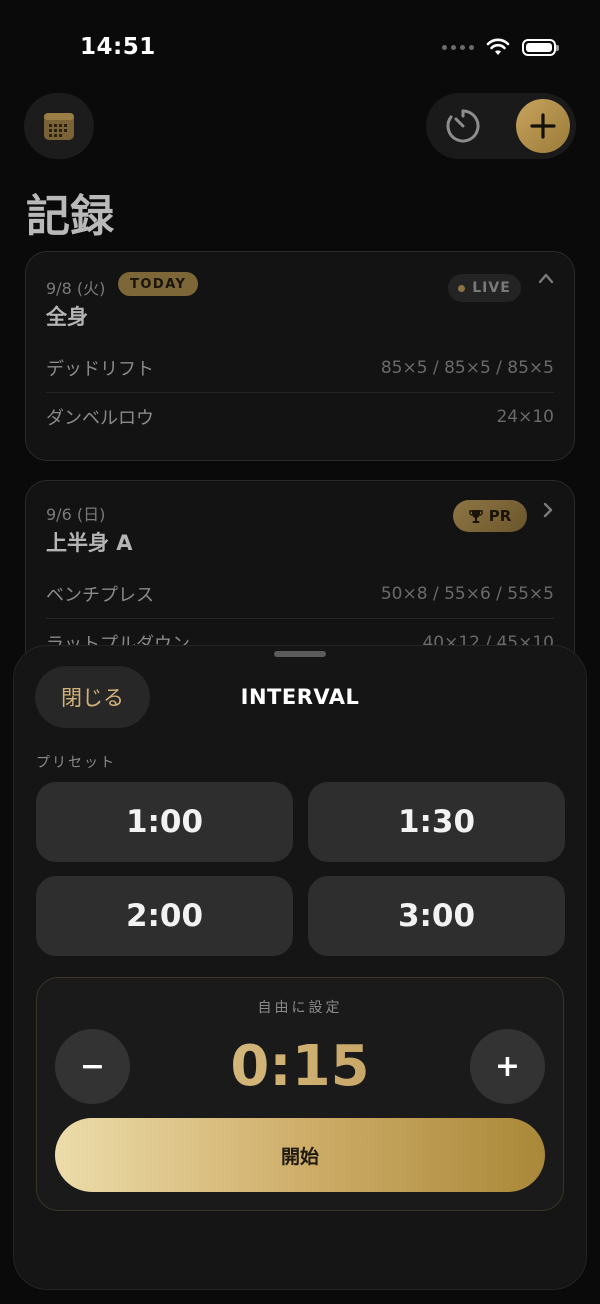 The height and width of the screenshot is (1304, 600). I want to click on plus-icon: +, so click(507, 1066).